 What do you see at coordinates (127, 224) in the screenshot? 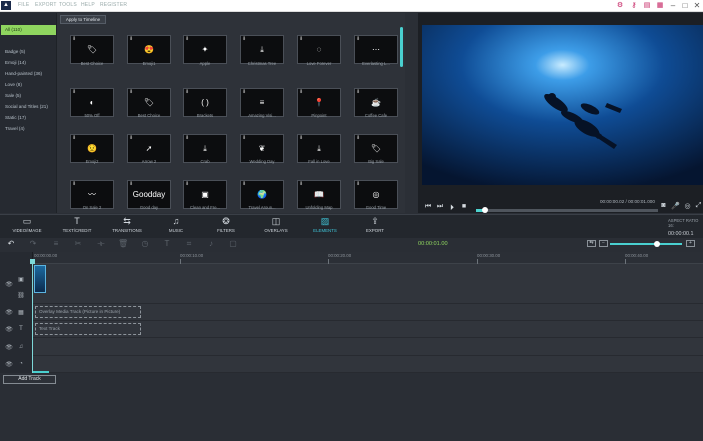
I see `nav-transitions: ⇆ TRANSITIONS` at bounding box center [127, 224].